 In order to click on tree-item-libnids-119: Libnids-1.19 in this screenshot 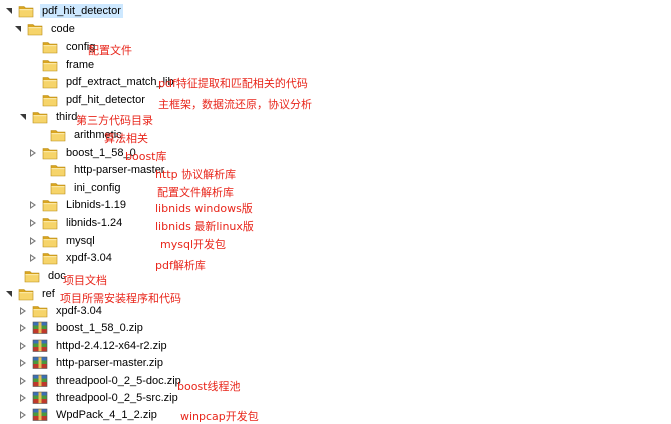, I will do `click(78, 205)`.